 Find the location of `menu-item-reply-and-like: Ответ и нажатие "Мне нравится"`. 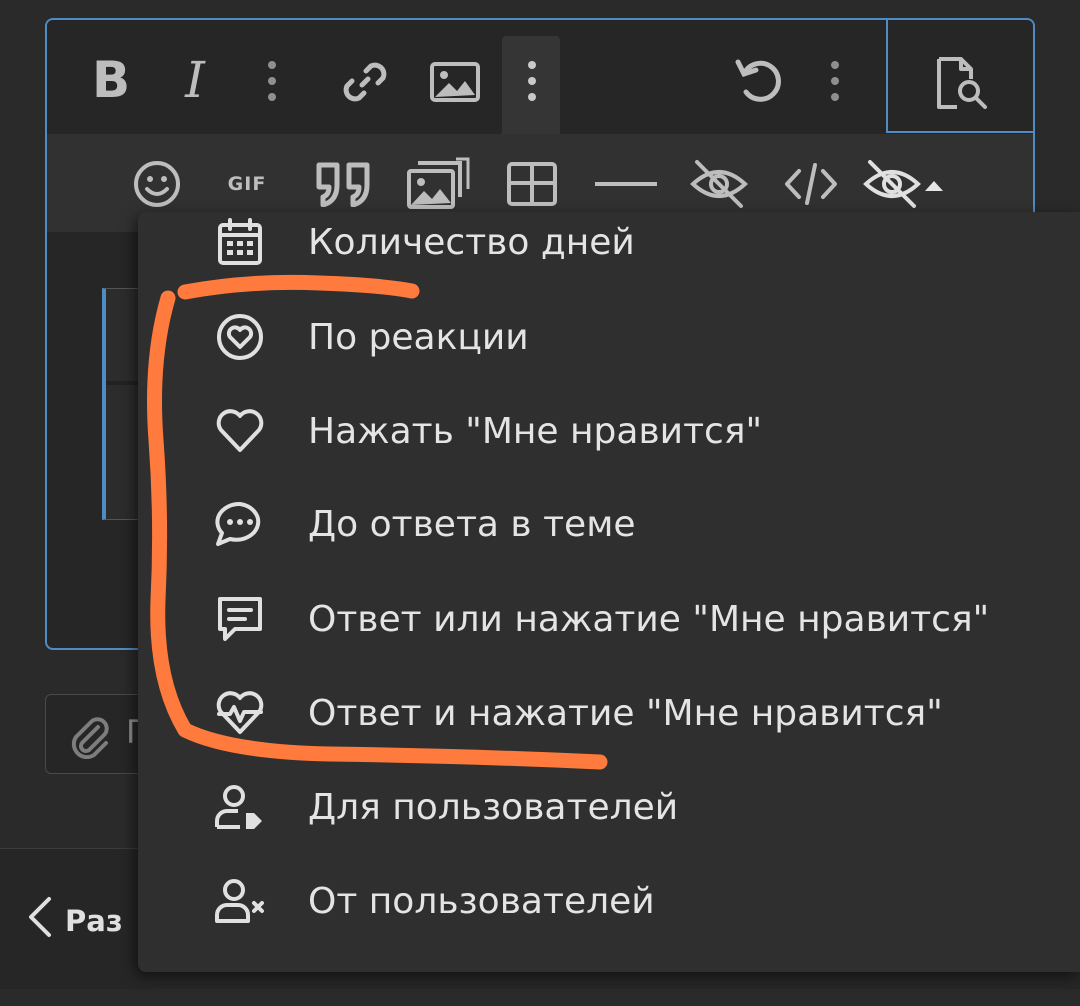

menu-item-reply-and-like: Ответ и нажатие "Мне нравится" is located at coordinates (609, 713).